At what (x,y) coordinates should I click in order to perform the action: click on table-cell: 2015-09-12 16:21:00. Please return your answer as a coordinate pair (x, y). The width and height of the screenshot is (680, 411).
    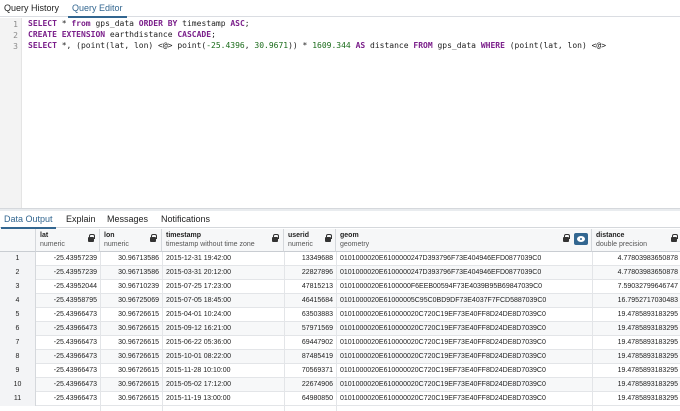
    Looking at the image, I should click on (223, 329).